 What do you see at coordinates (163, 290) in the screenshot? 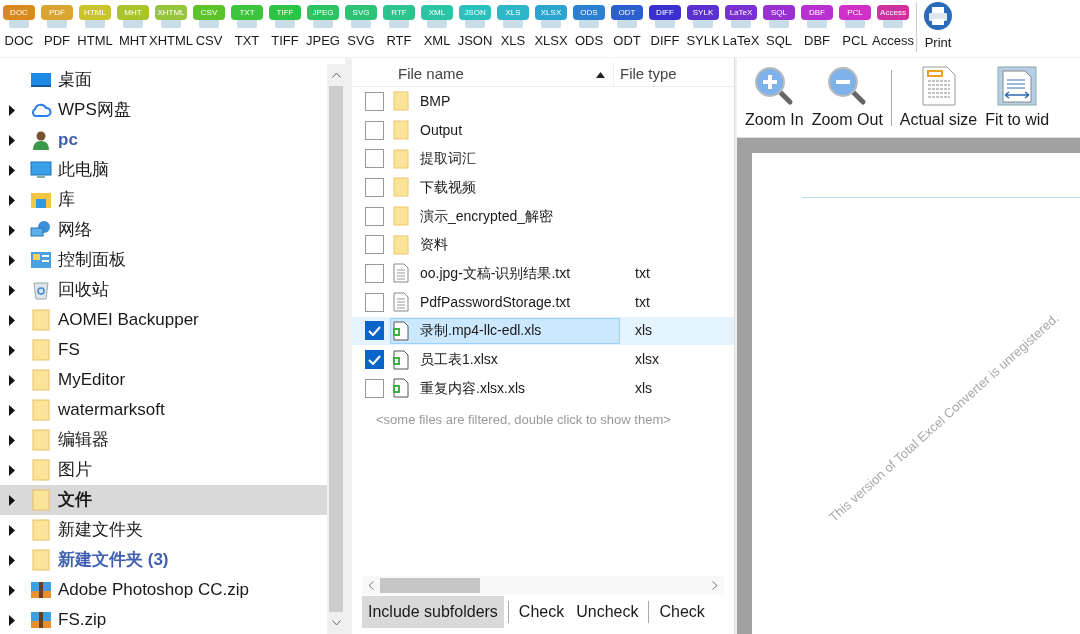
I see `tree-item: 回收站` at bounding box center [163, 290].